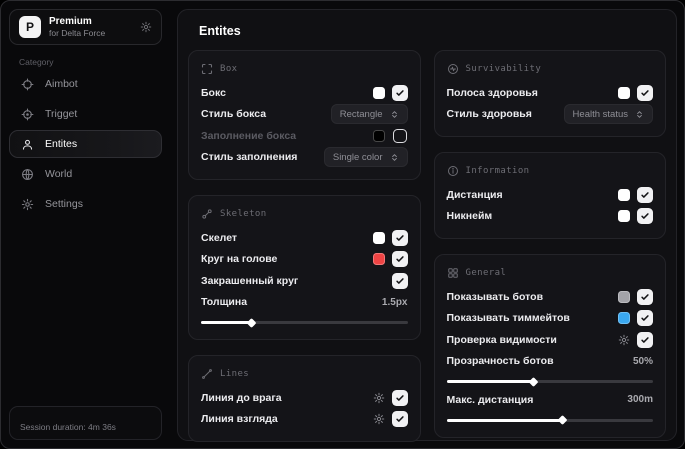  I want to click on sidebar-item-settings: Settings, so click(85, 204).